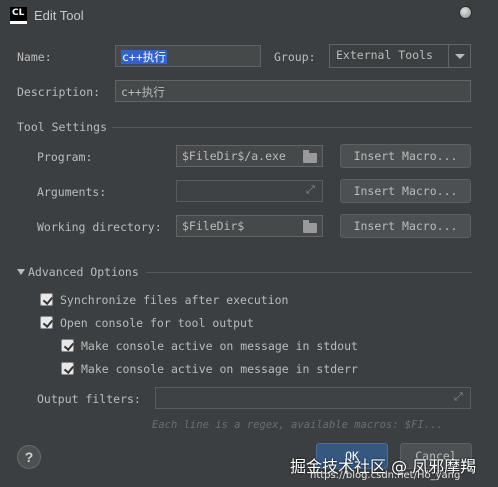 The image size is (498, 487). Describe the element at coordinates (384, 55) in the screenshot. I see `group-dropdown-value: External Tools` at that location.